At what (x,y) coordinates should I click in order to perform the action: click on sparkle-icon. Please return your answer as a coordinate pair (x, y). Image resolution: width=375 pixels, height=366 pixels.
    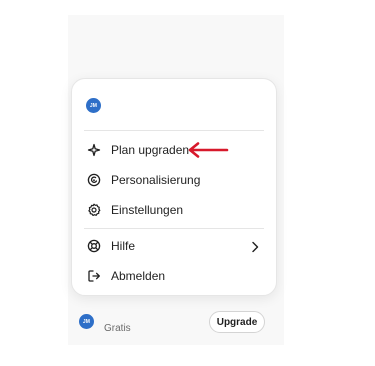
    Looking at the image, I should click on (94, 150).